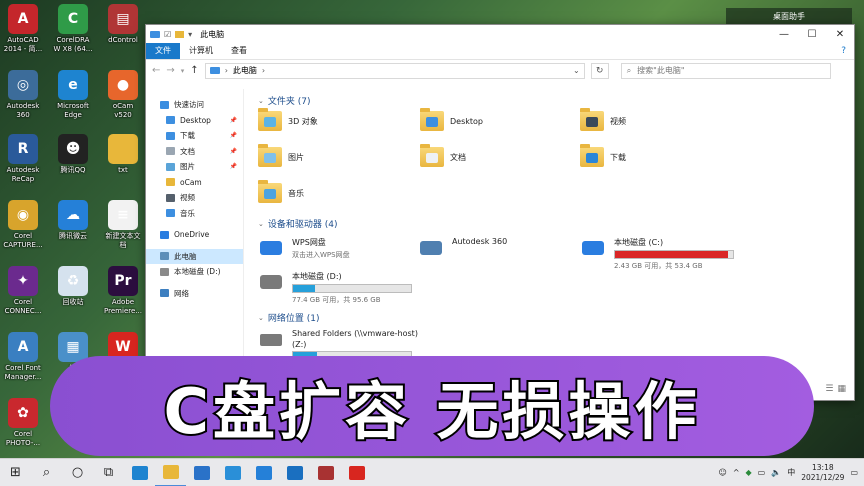 The image size is (864, 486). What do you see at coordinates (170, 197) in the screenshot?
I see `videos-folder-icon` at bounding box center [170, 197].